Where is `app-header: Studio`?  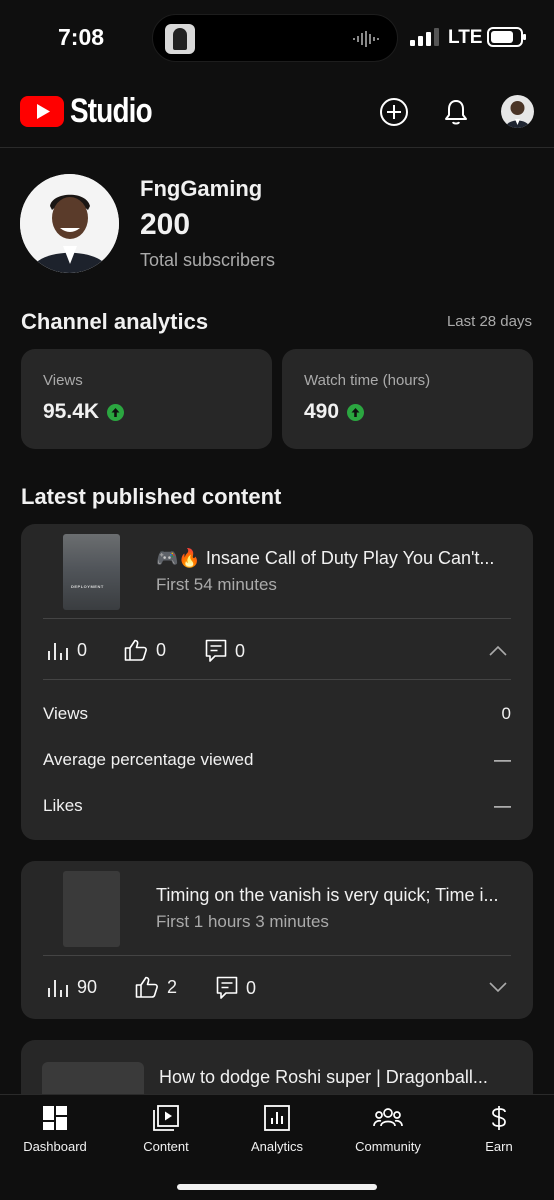 app-header: Studio is located at coordinates (277, 114).